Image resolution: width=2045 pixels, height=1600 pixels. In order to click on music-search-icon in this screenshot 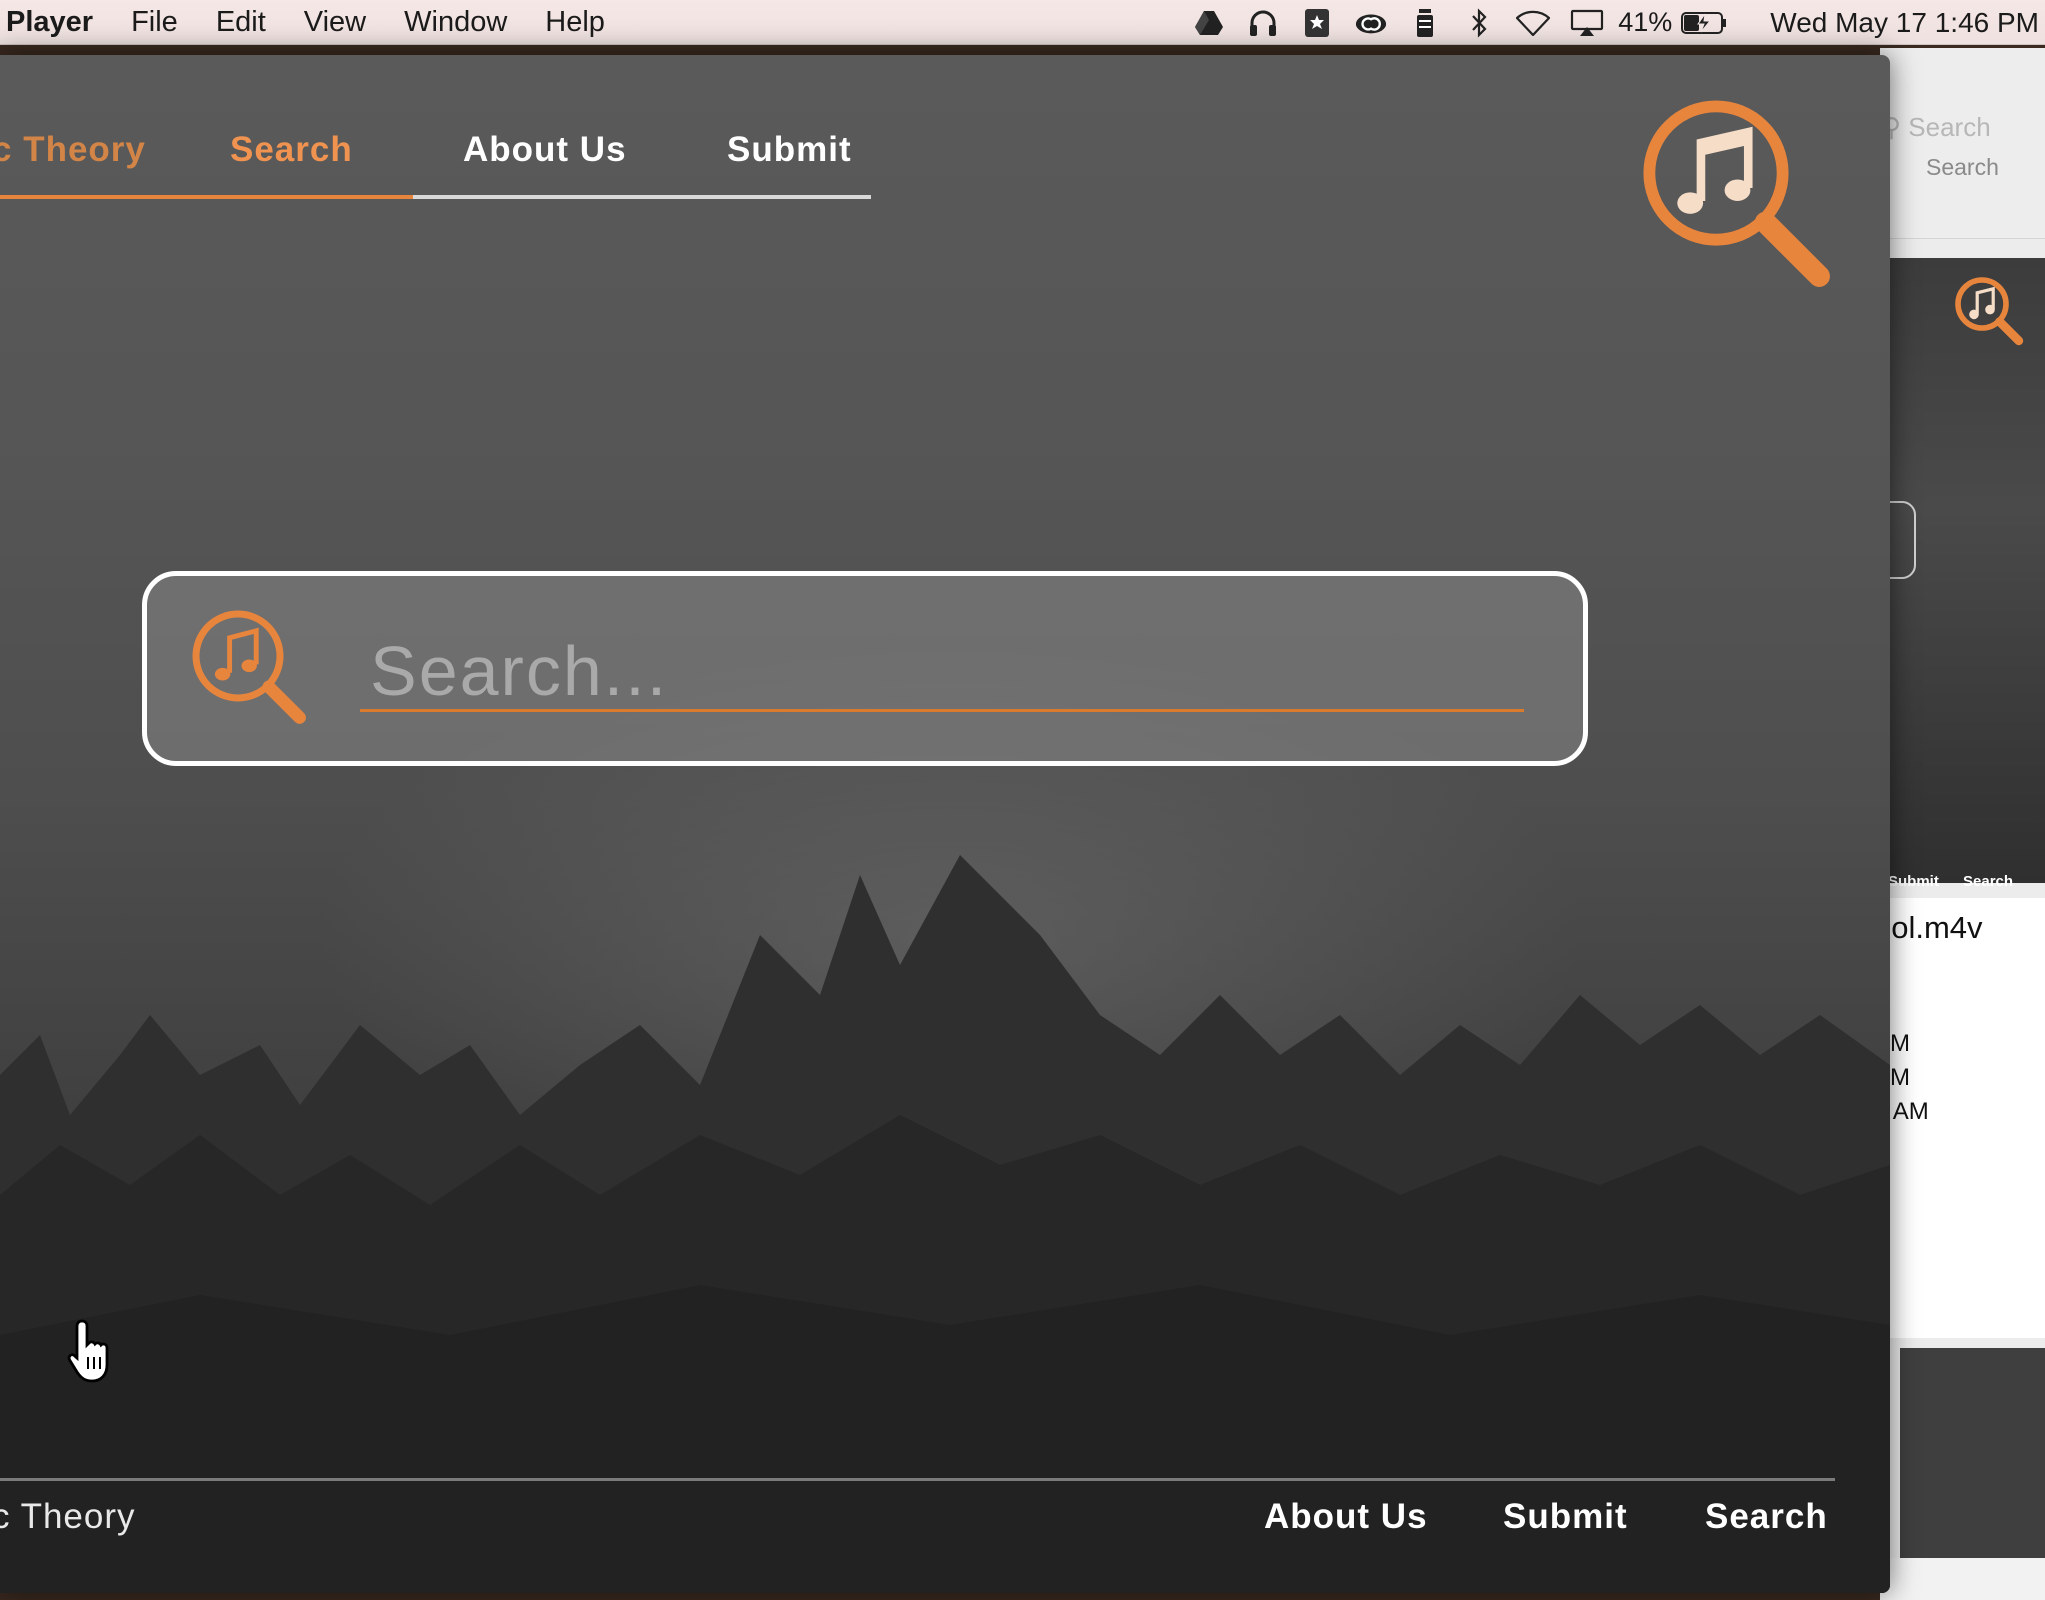, I will do `click(249, 667)`.